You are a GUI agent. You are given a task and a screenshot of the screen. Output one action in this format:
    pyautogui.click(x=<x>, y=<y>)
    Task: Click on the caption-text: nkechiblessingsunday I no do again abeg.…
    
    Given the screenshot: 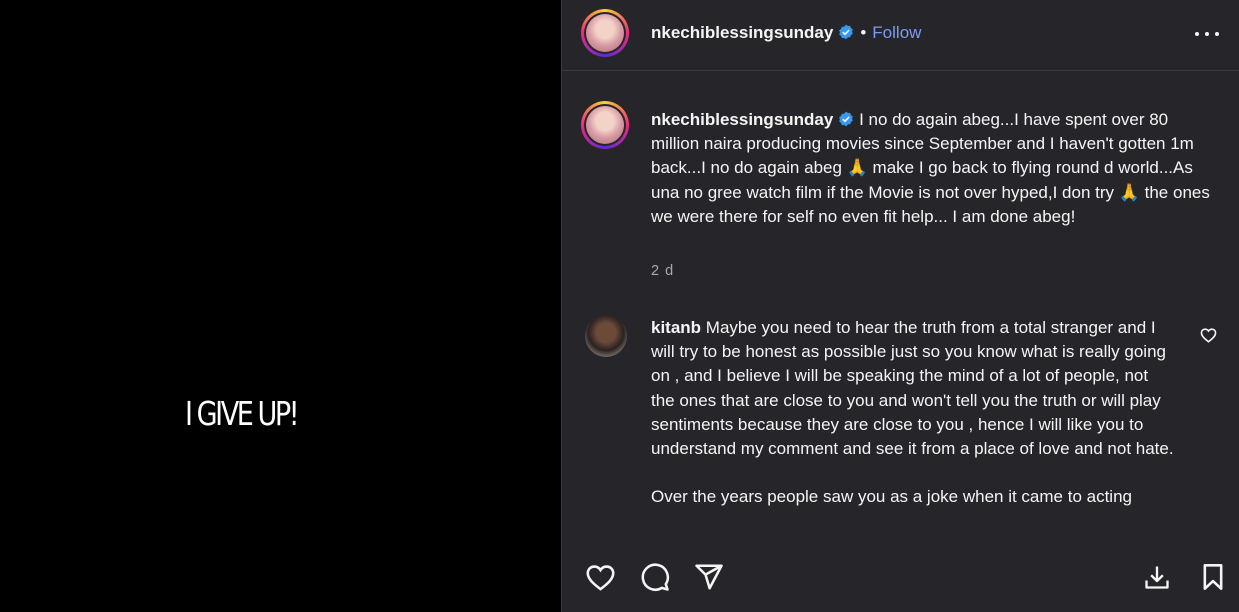 What is the action you would take?
    pyautogui.click(x=936, y=168)
    